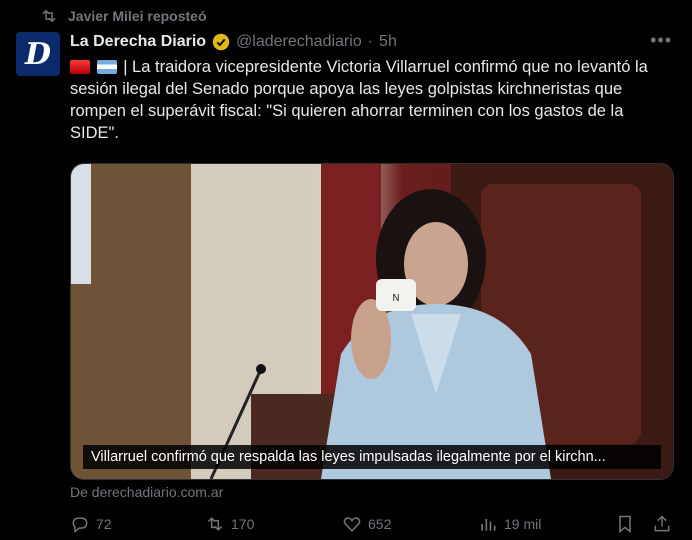  I want to click on share-icon, so click(662, 523).